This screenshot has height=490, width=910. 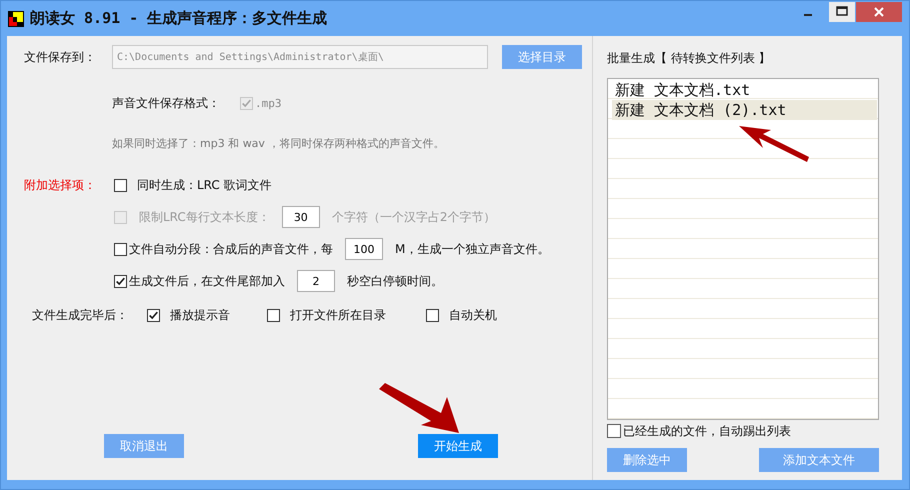 I want to click on checkbox-label: 同时生成：LRC 歌词文件, so click(x=204, y=185).